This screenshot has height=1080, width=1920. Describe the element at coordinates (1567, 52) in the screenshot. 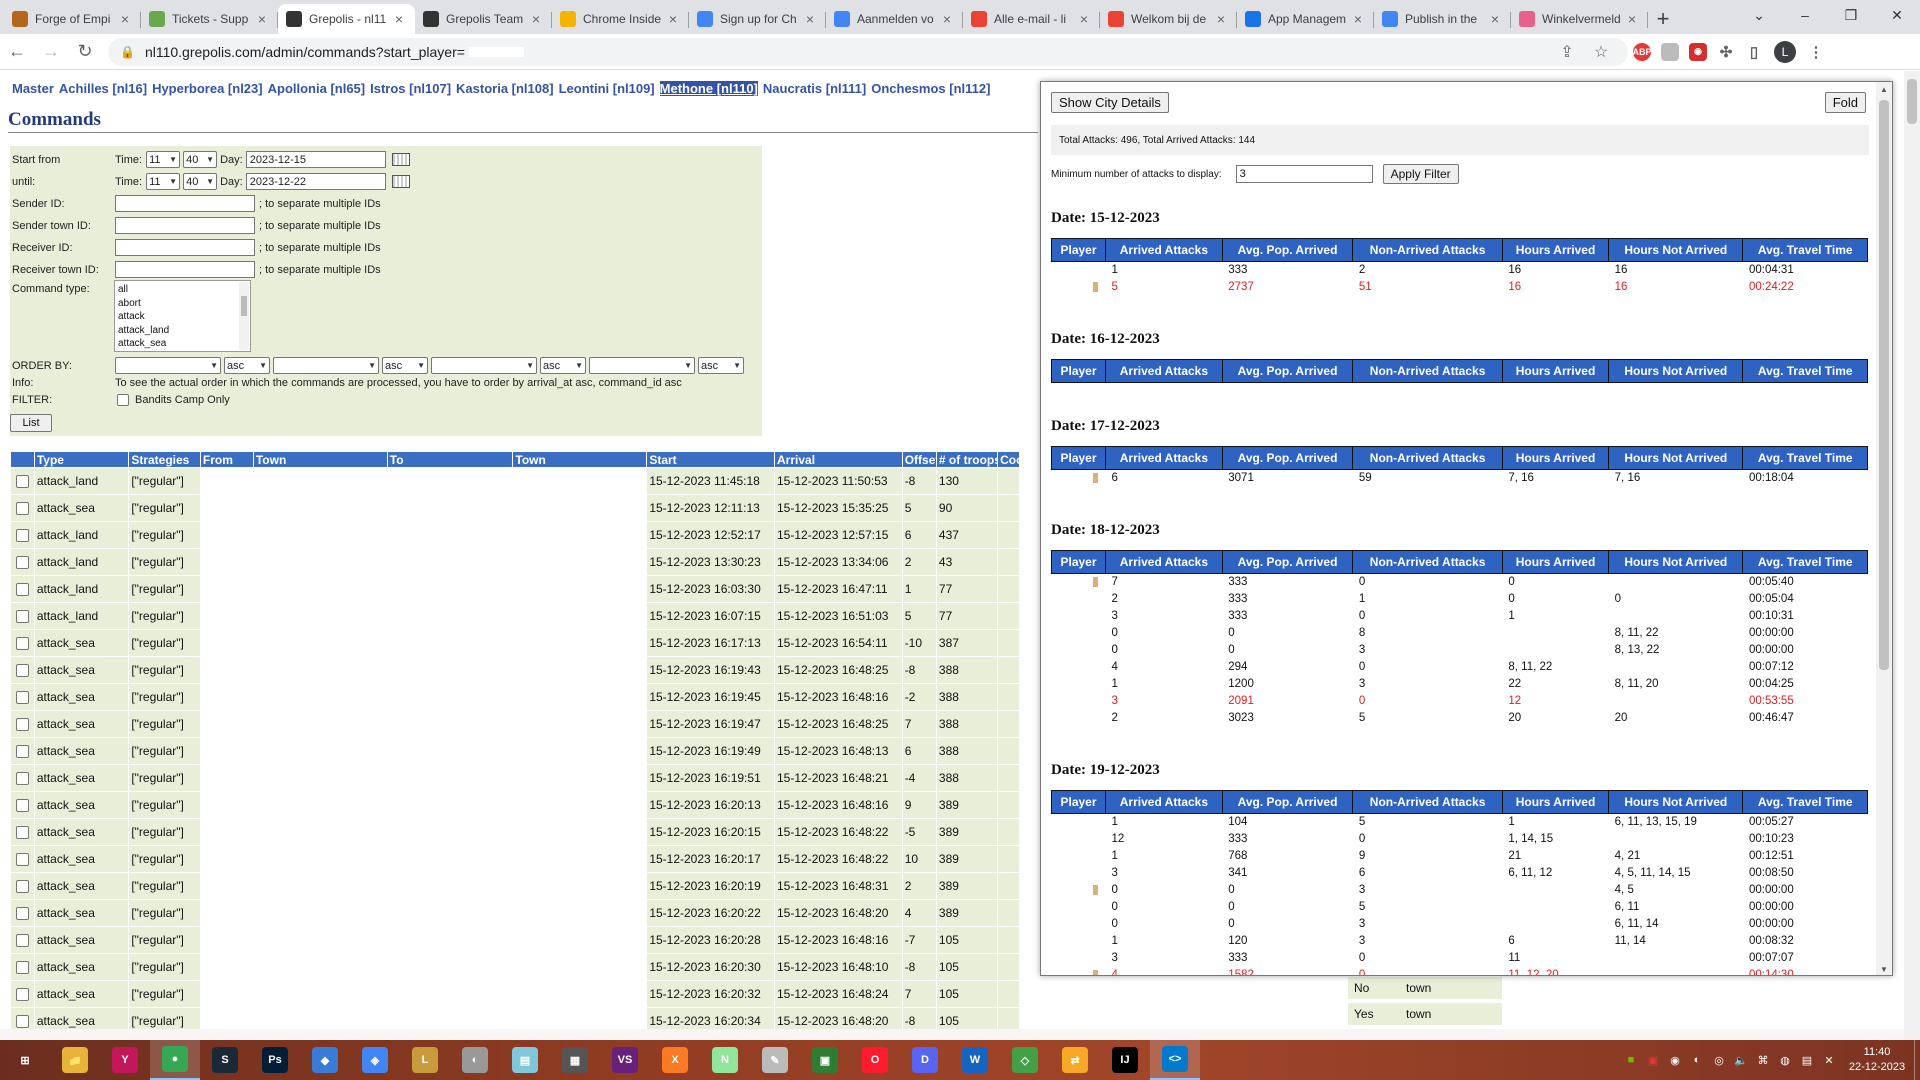

I see `share-icon: ⇪` at that location.